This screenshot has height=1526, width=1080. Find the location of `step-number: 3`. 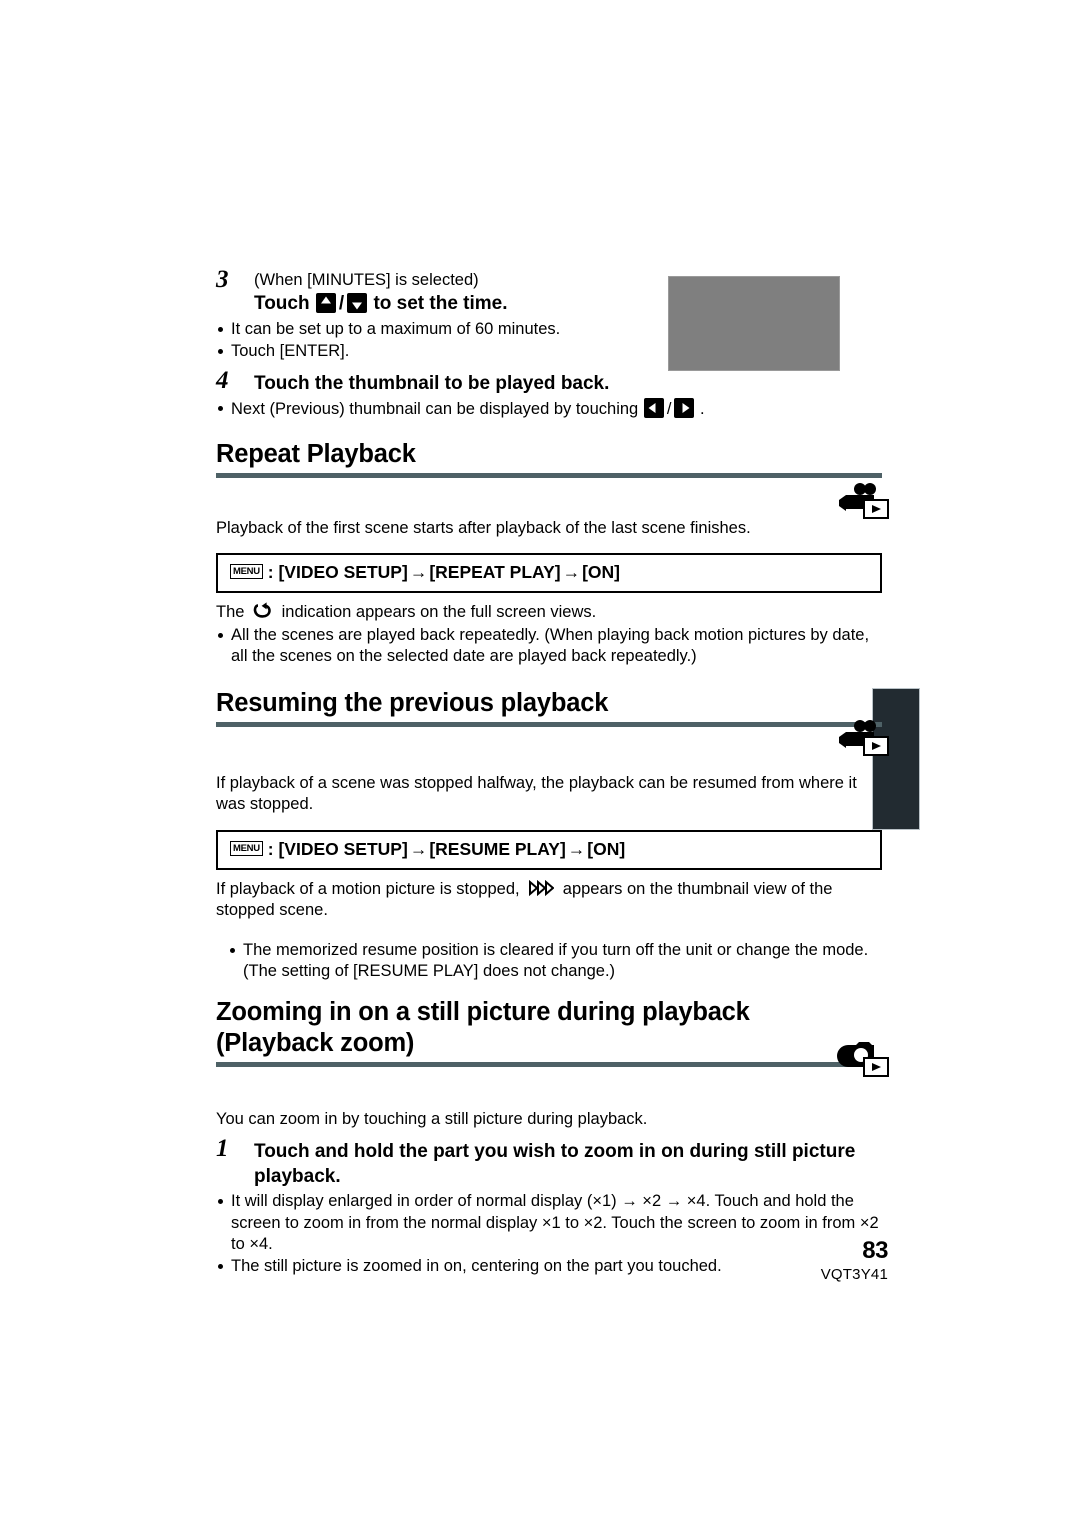

step-number: 3 is located at coordinates (222, 279).